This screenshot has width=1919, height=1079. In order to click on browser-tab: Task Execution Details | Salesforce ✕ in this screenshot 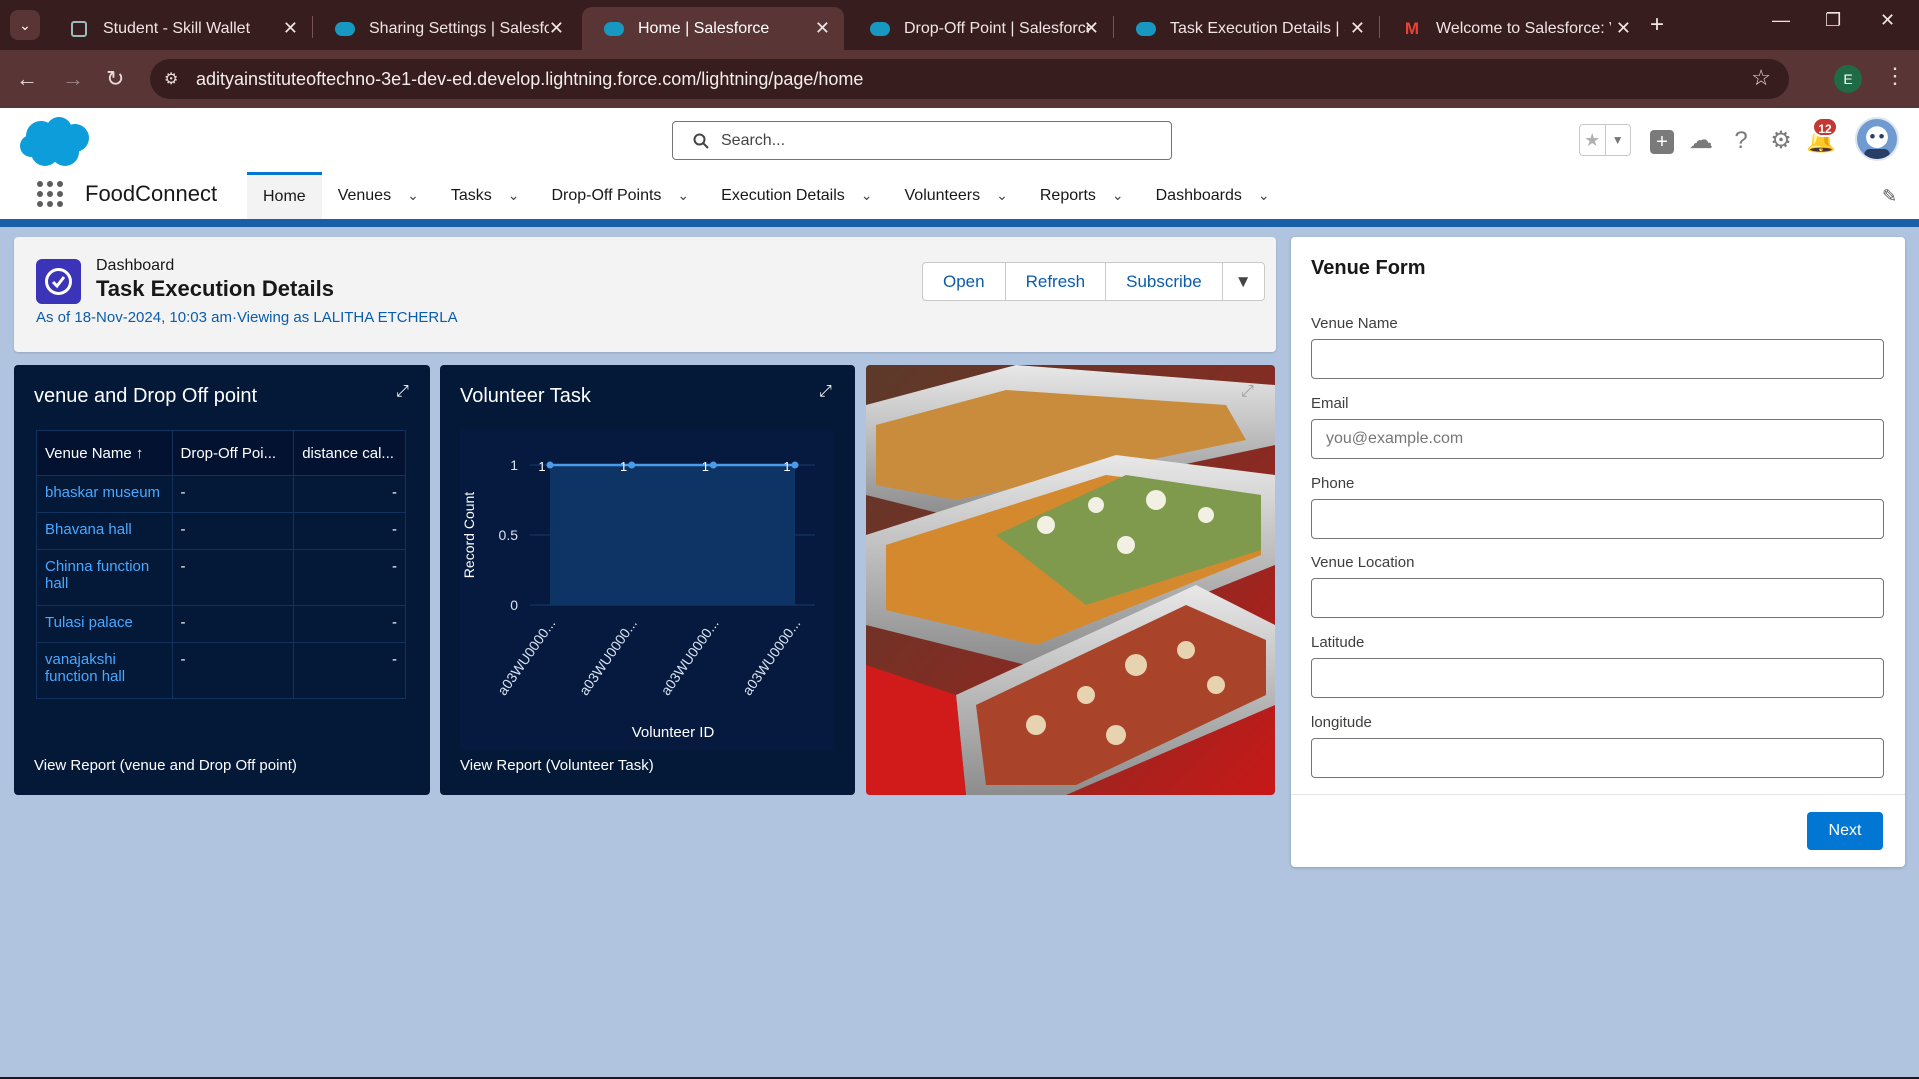, I will do `click(1246, 28)`.